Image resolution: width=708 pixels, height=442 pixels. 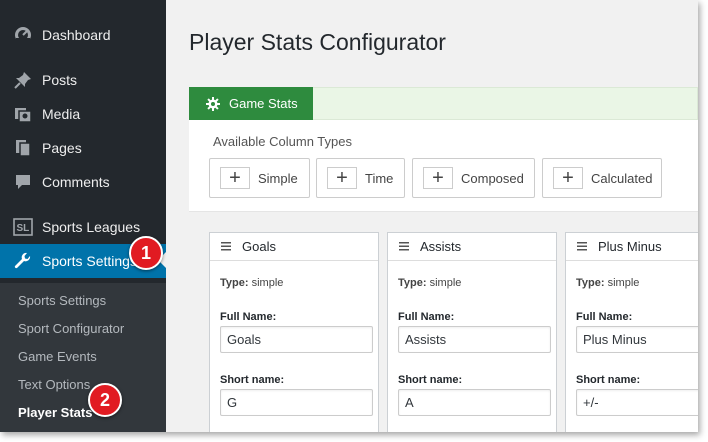 What do you see at coordinates (622, 178) in the screenshot?
I see `button-label: Calculated` at bounding box center [622, 178].